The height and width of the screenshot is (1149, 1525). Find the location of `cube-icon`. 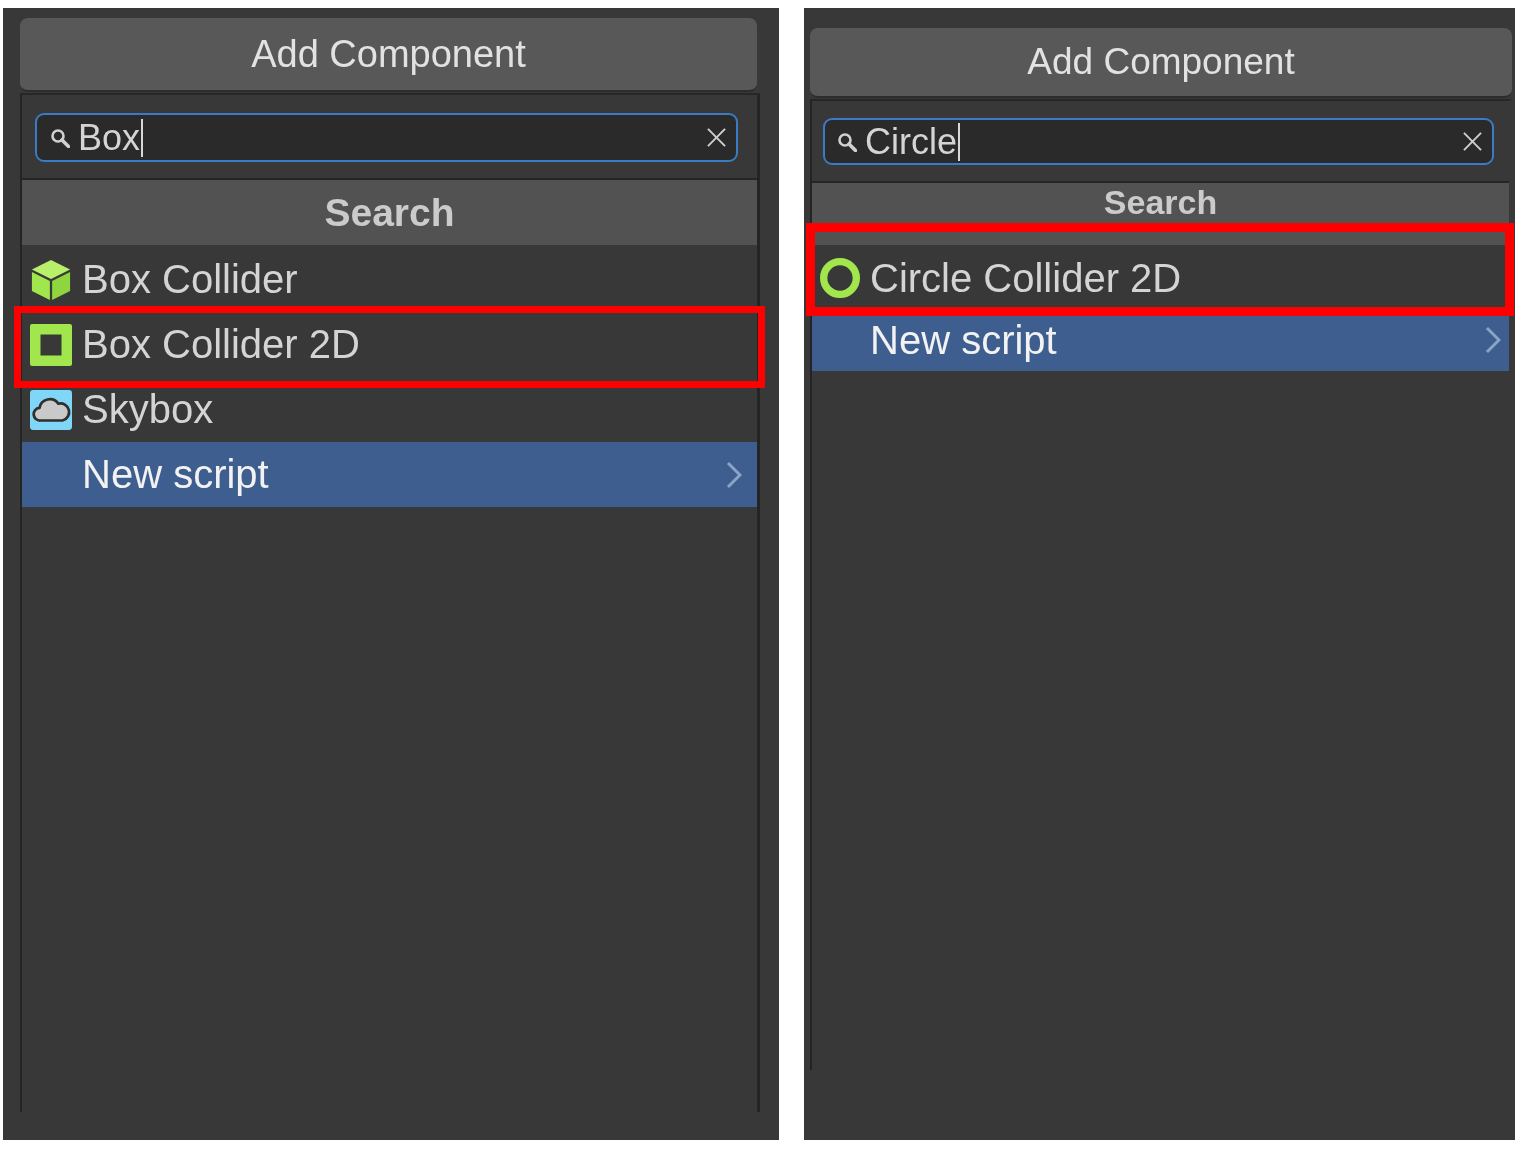

cube-icon is located at coordinates (51, 279).